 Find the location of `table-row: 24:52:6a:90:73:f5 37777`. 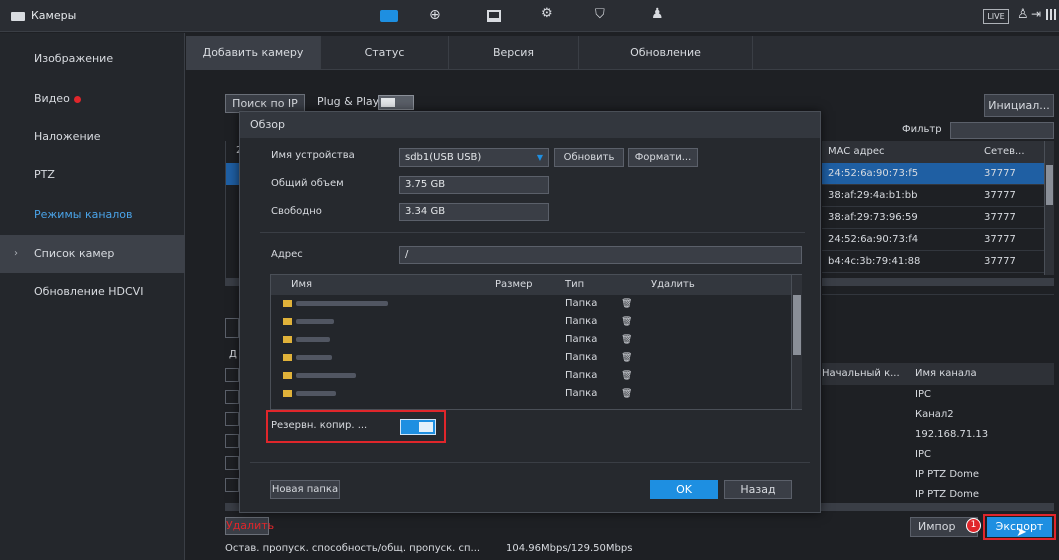

table-row: 24:52:6a:90:73:f5 37777 is located at coordinates (938, 174).